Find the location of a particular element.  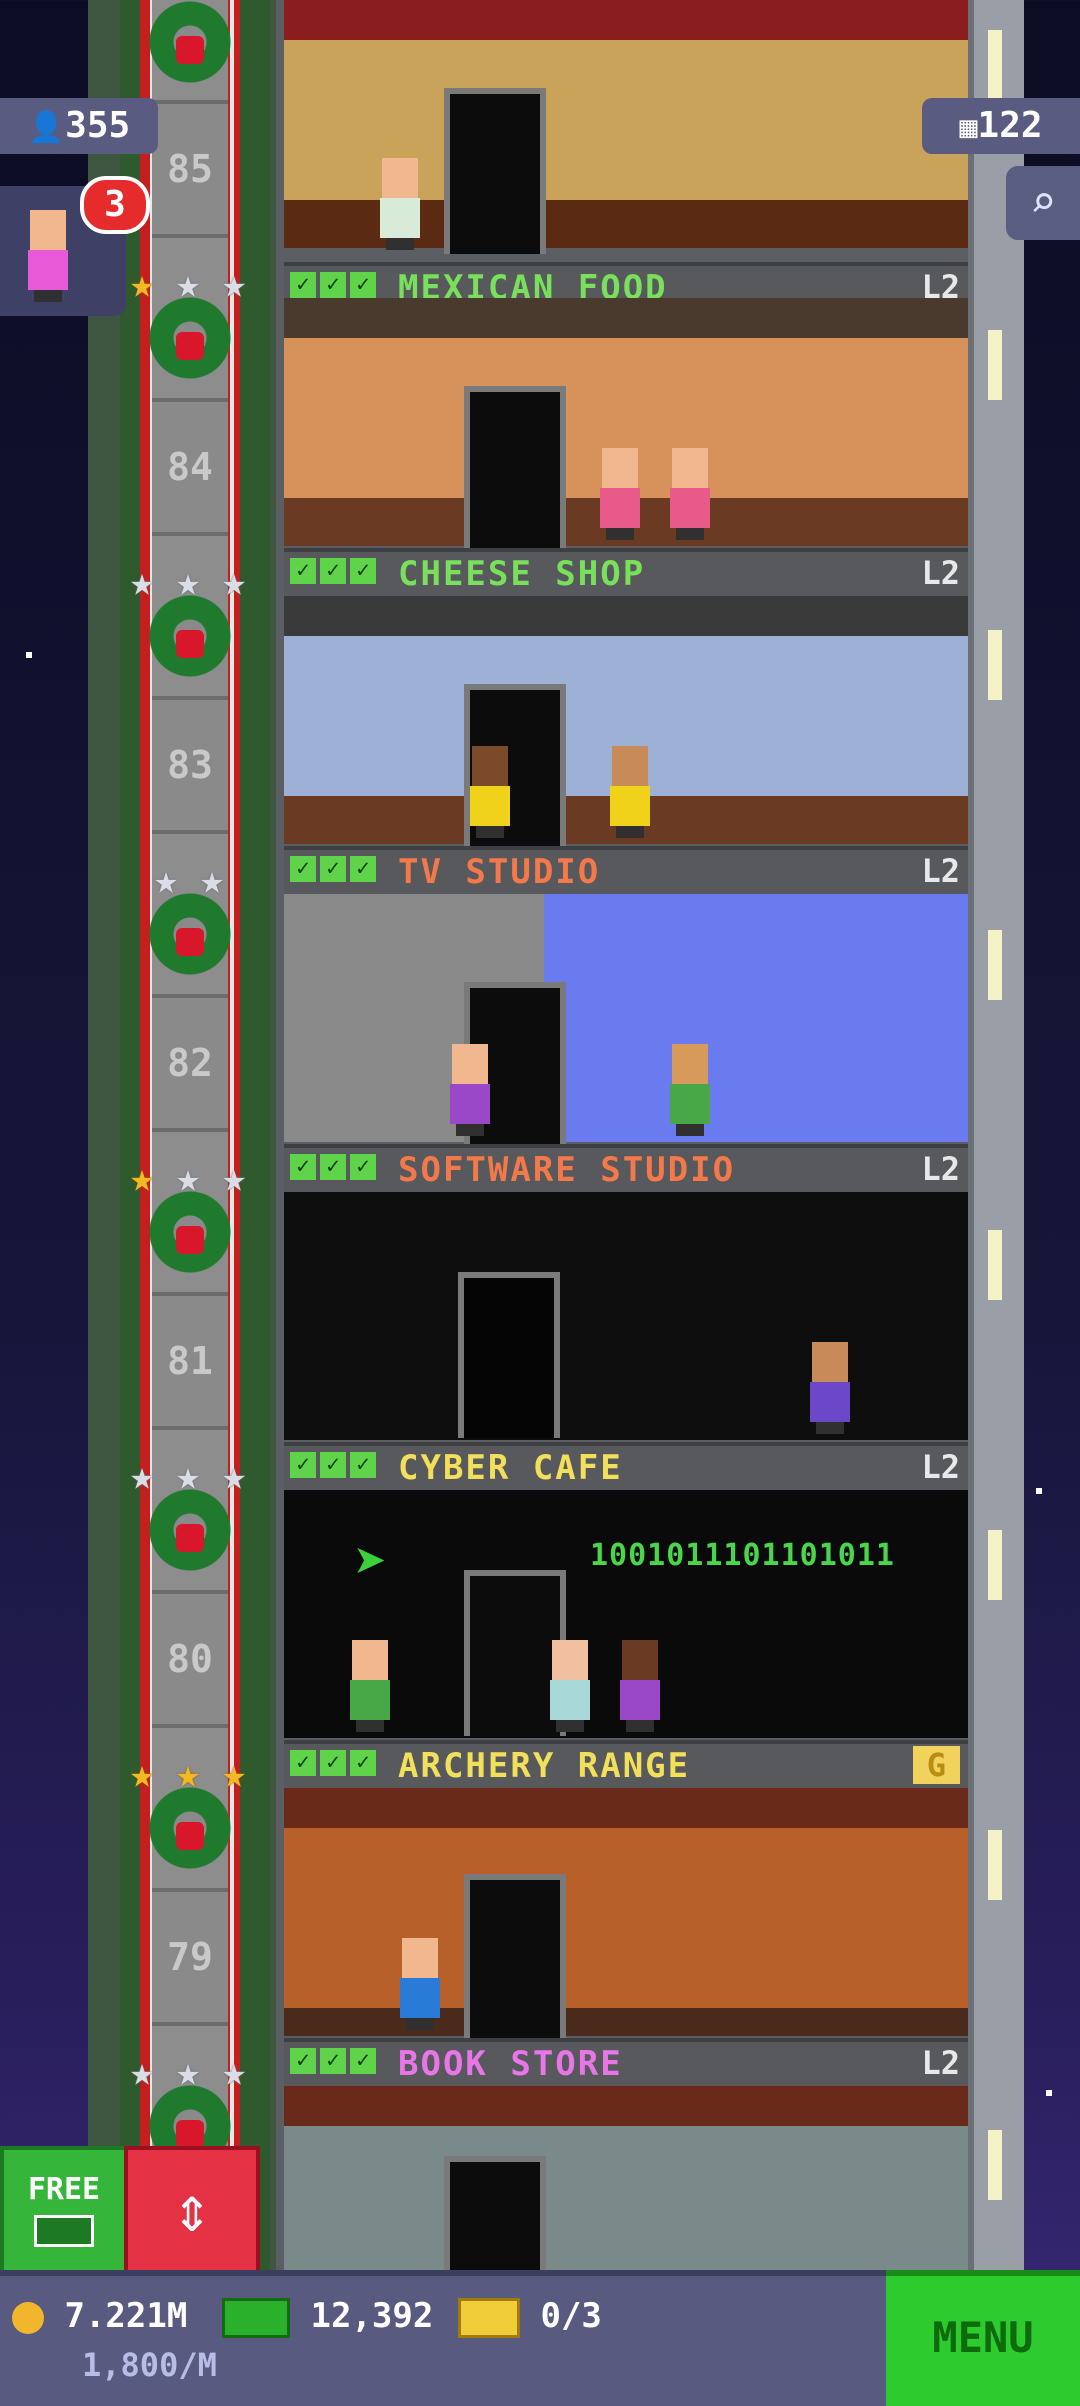

floor-archery-range: 1001011101101011 ➤ ✓ ✓ ✓ ARCHERY RANGE G is located at coordinates (626, 1639).